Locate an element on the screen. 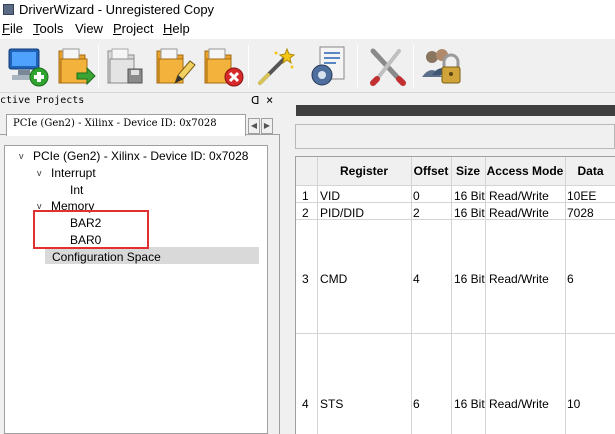  generate-code-icon is located at coordinates (328, 66).